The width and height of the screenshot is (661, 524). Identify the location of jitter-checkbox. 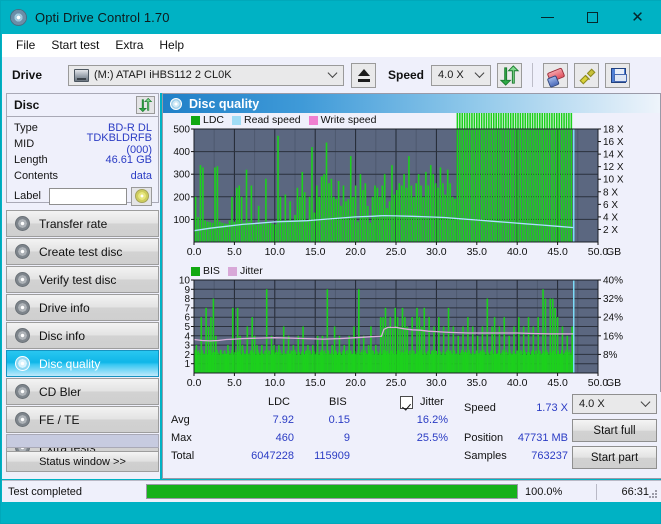
(406, 402).